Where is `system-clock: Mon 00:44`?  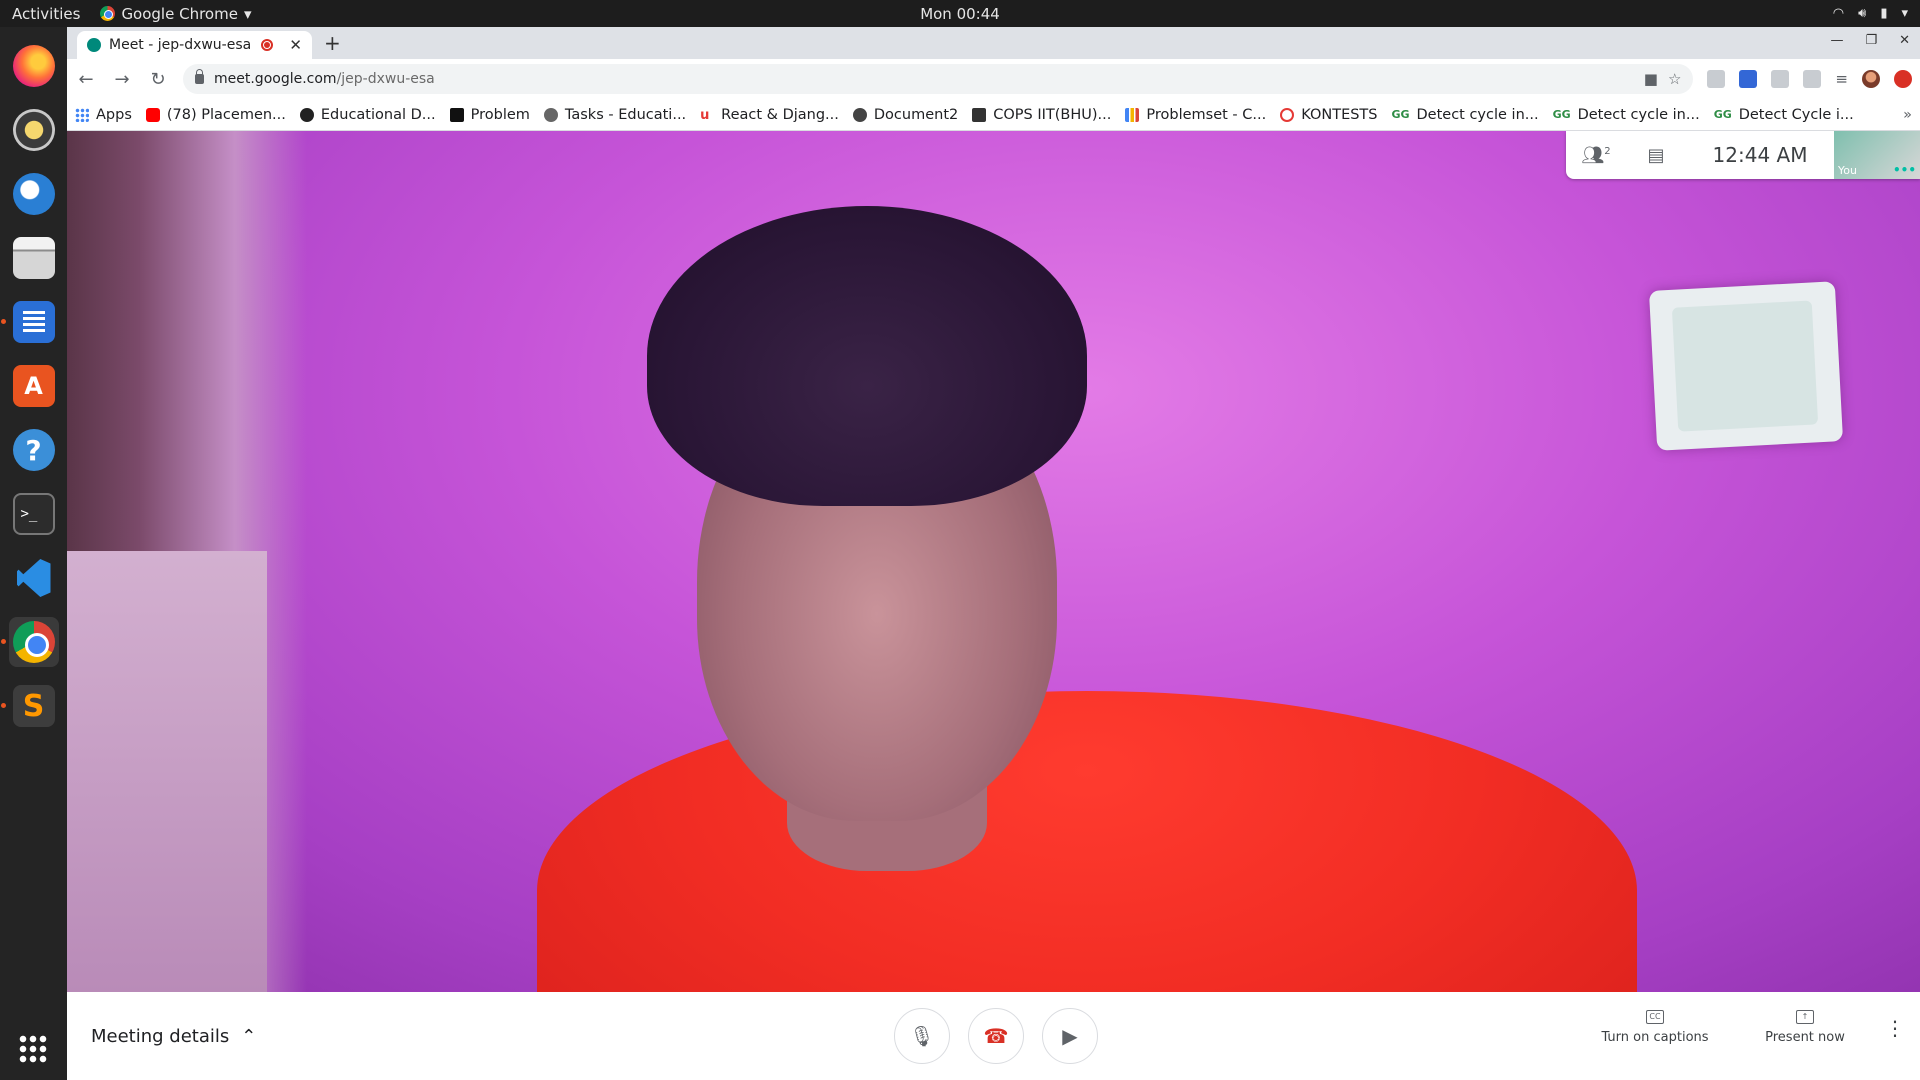 system-clock: Mon 00:44 is located at coordinates (960, 14).